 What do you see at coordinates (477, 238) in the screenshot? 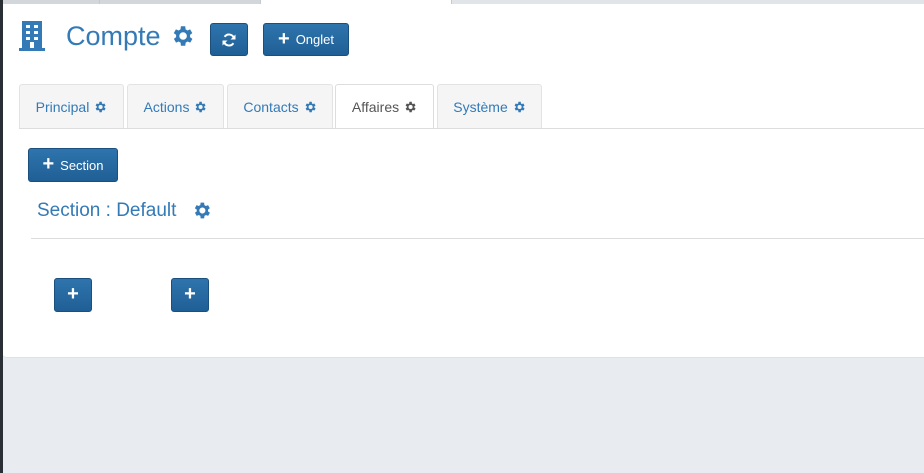
I see `section-divider` at bounding box center [477, 238].